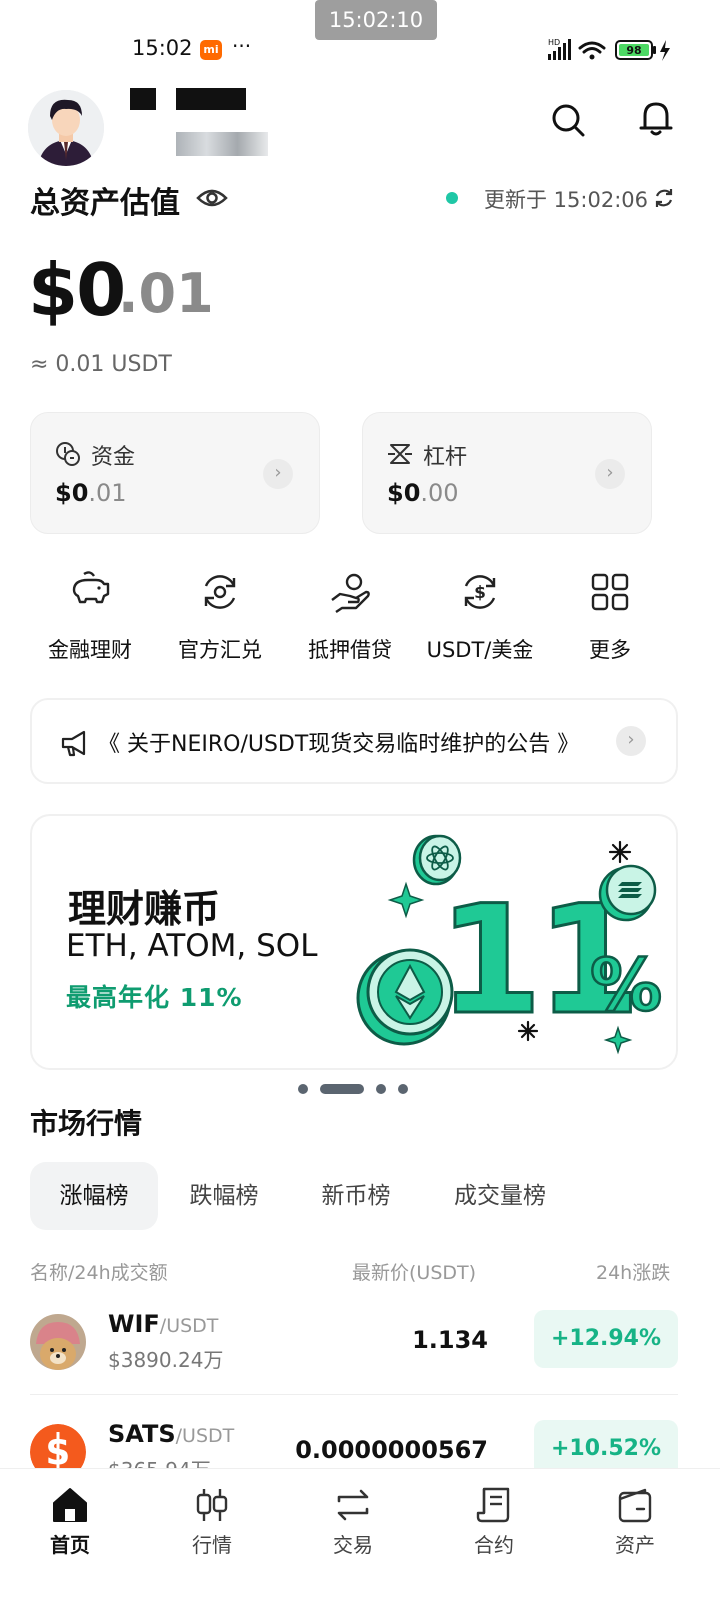  I want to click on user-id-redacted, so click(222, 144).